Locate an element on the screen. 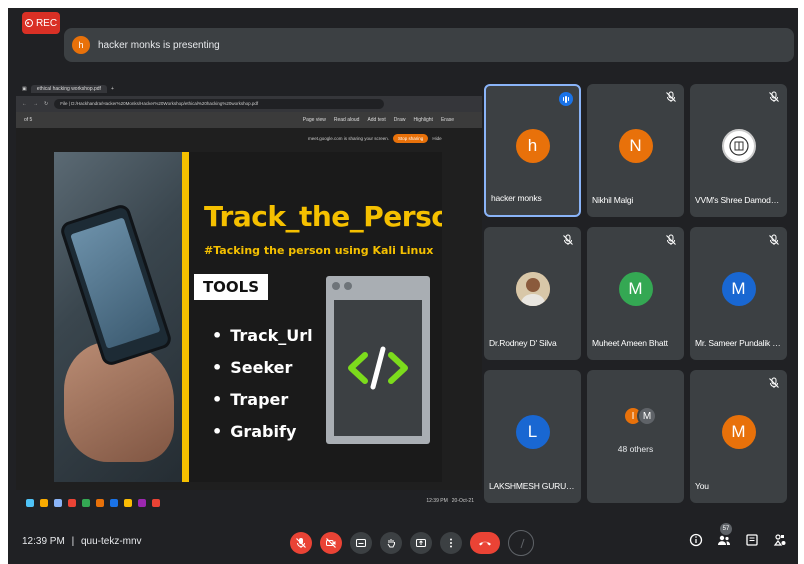 Image resolution: width=804 pixels, height=564 pixels. pdf-tool: Highlight is located at coordinates (423, 120).